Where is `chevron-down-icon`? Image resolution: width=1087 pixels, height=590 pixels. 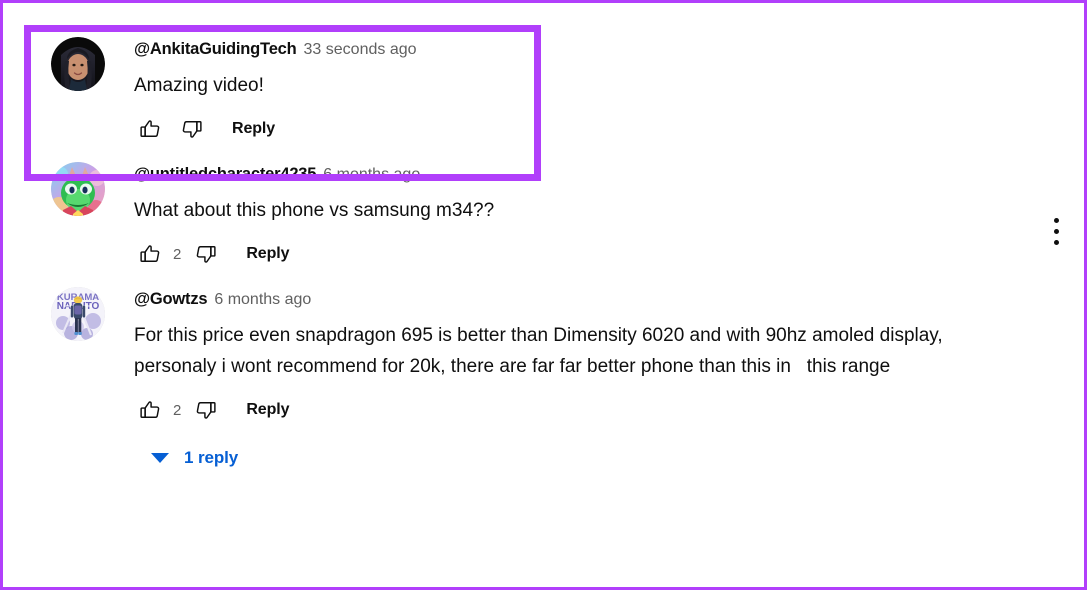
chevron-down-icon is located at coordinates (160, 458).